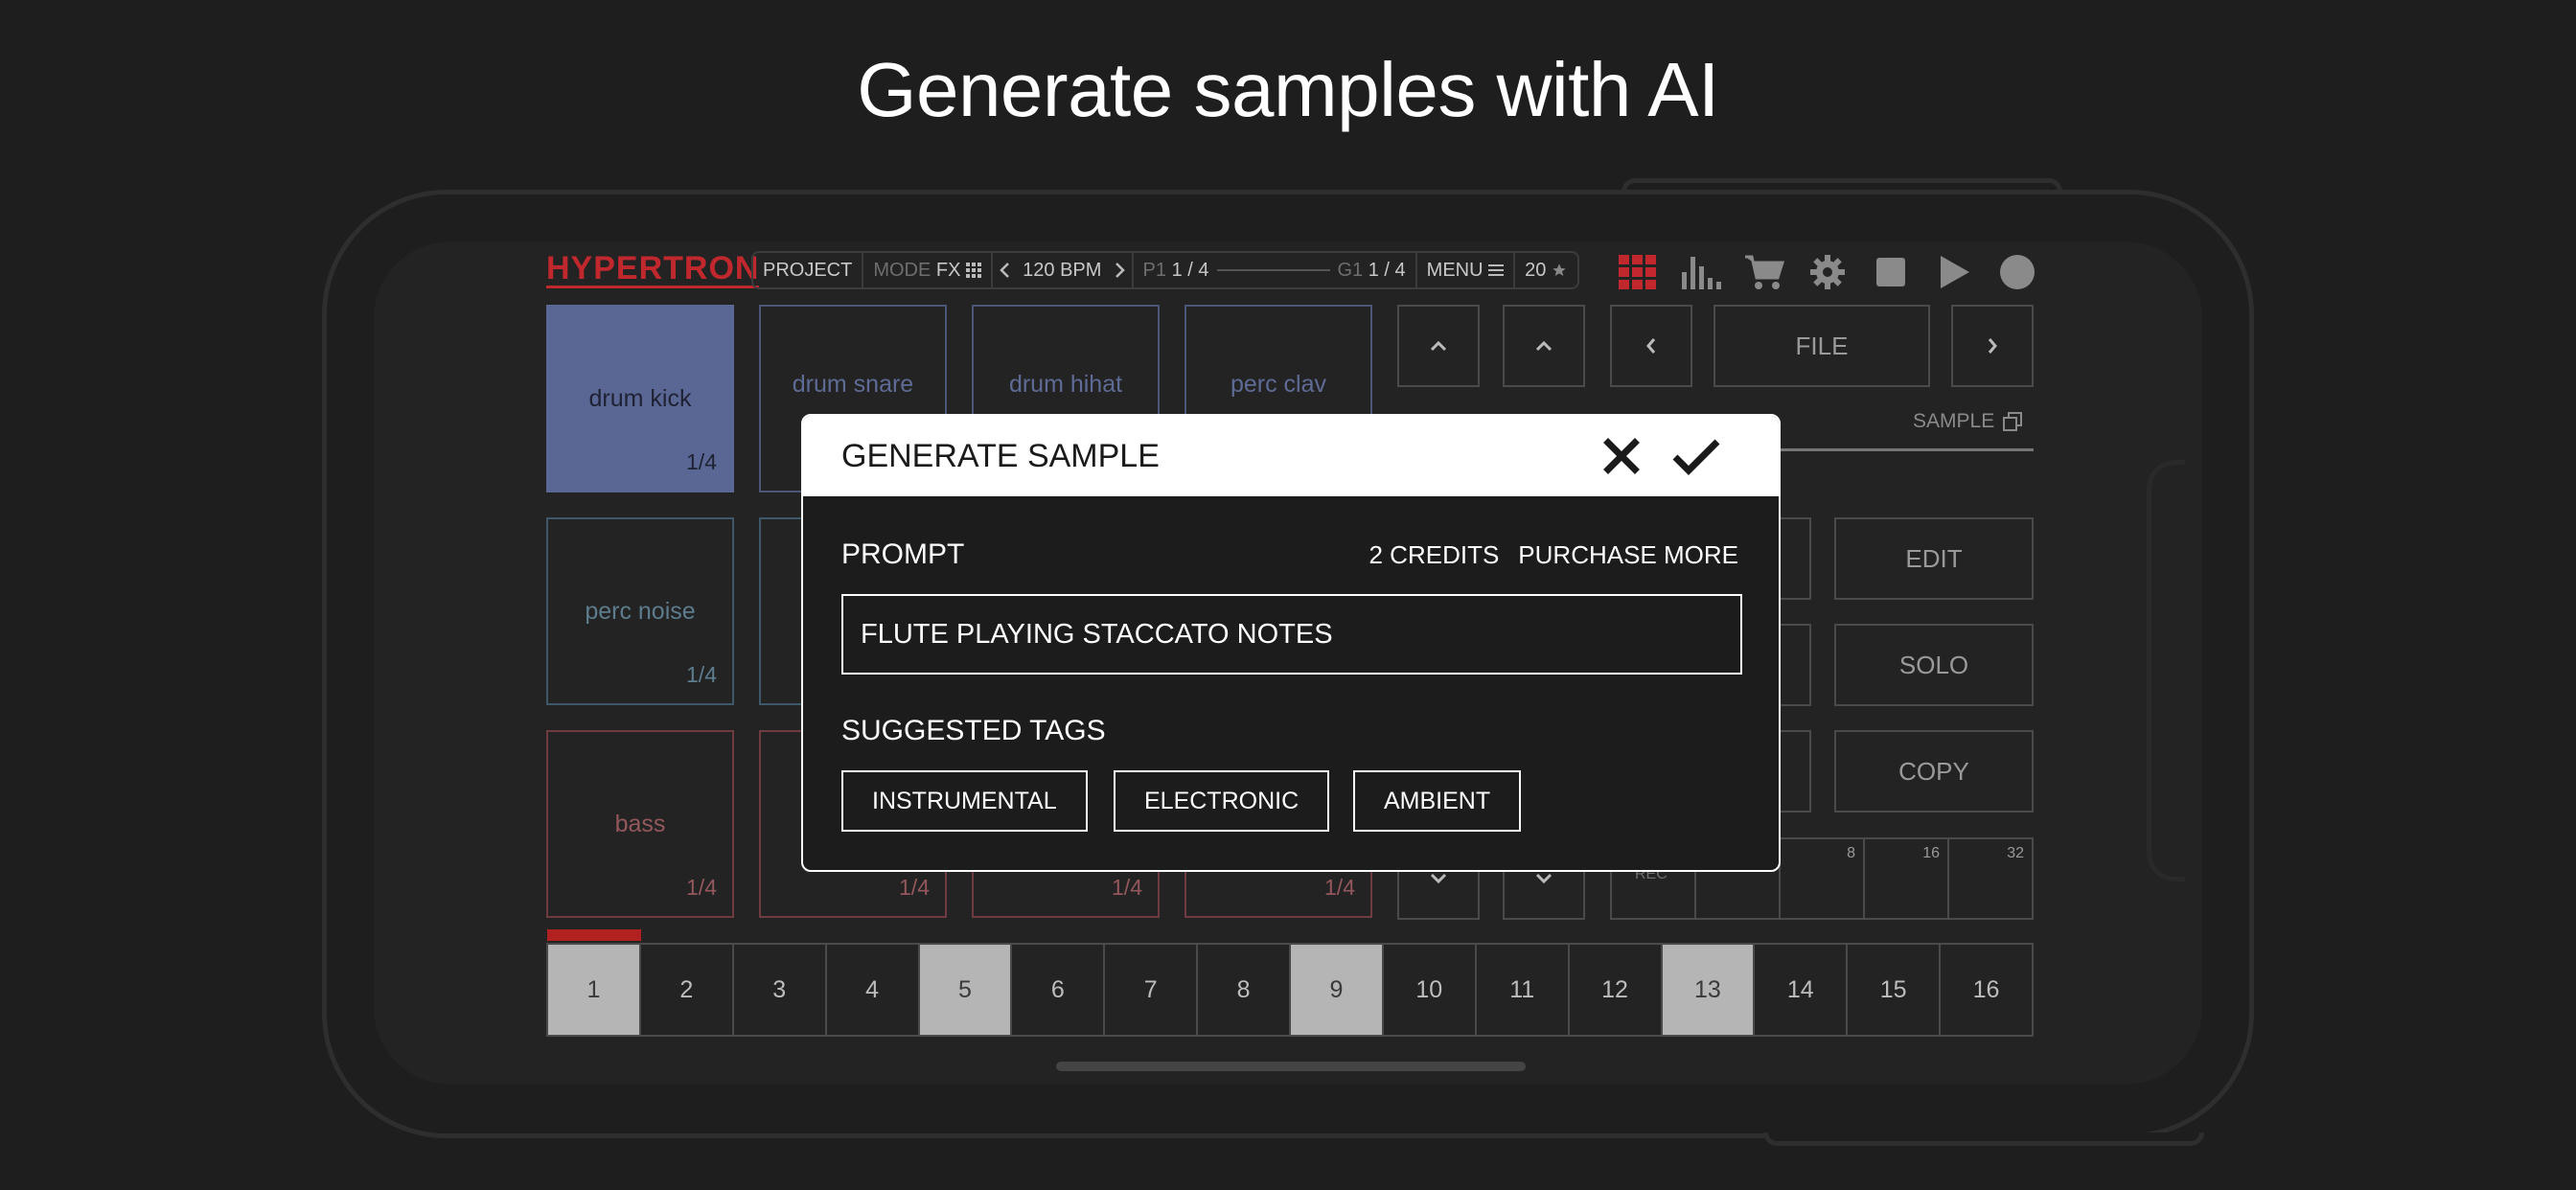 This screenshot has width=2576, height=1190. Describe the element at coordinates (1291, 1067) in the screenshot. I see `home-indicator` at that location.